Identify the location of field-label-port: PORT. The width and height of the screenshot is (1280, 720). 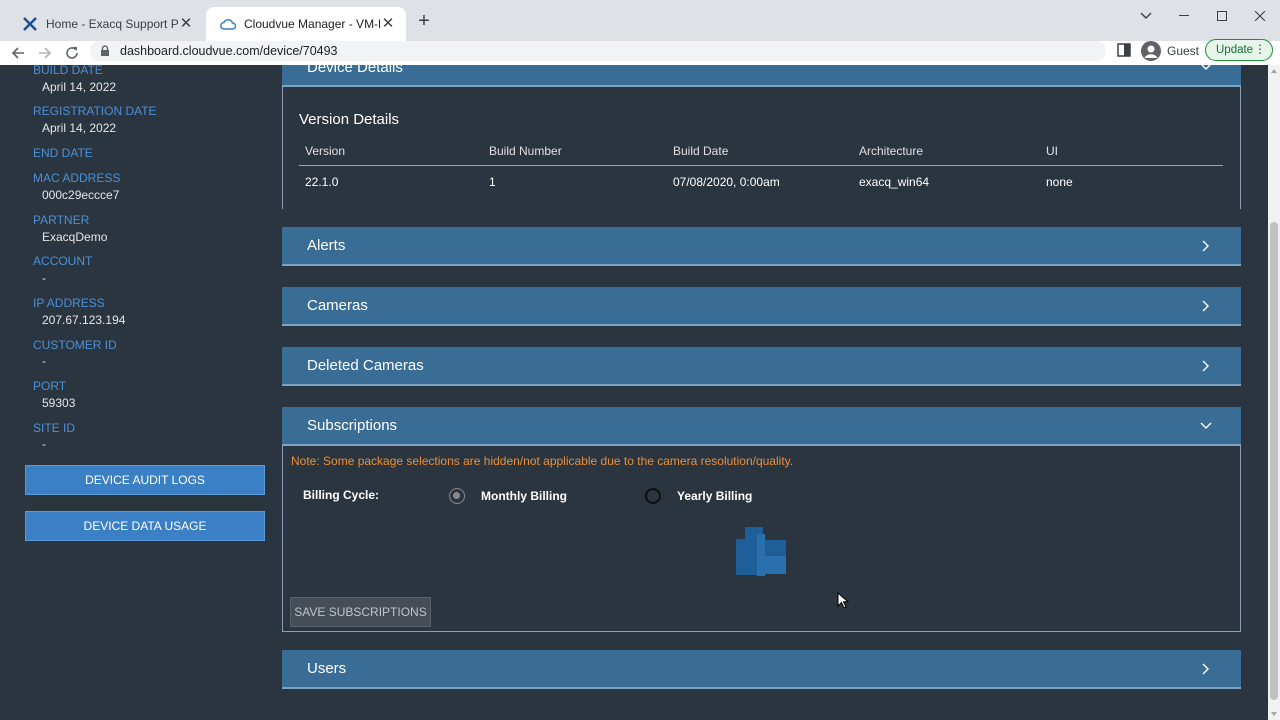
(50, 386).